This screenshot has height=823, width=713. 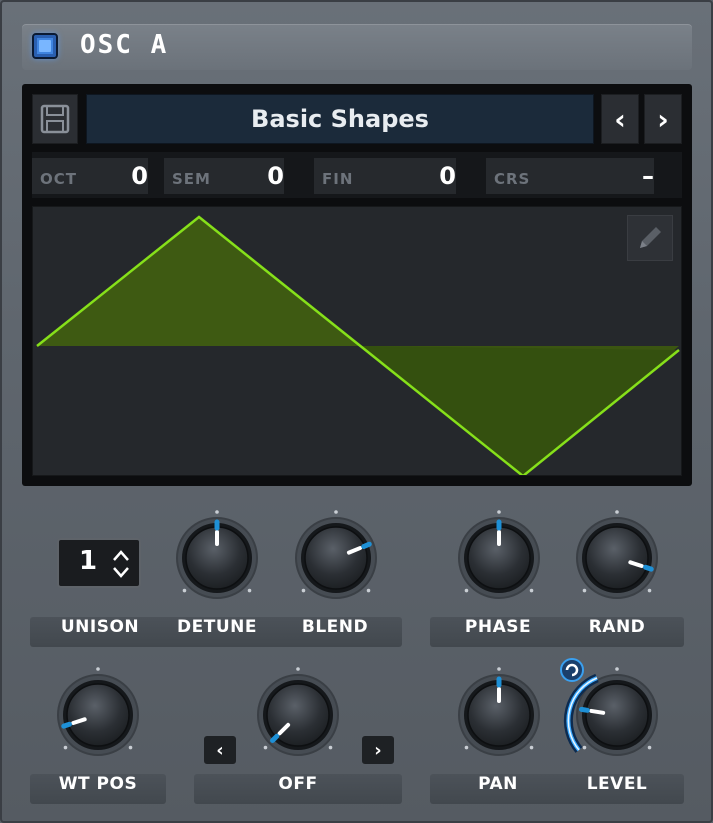 What do you see at coordinates (139, 176) in the screenshot?
I see `octave-value: 0` at bounding box center [139, 176].